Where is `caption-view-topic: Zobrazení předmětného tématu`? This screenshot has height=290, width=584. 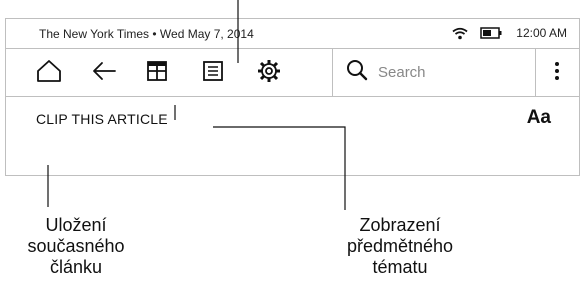 caption-view-topic: Zobrazení předmětného tématu is located at coordinates (400, 246).